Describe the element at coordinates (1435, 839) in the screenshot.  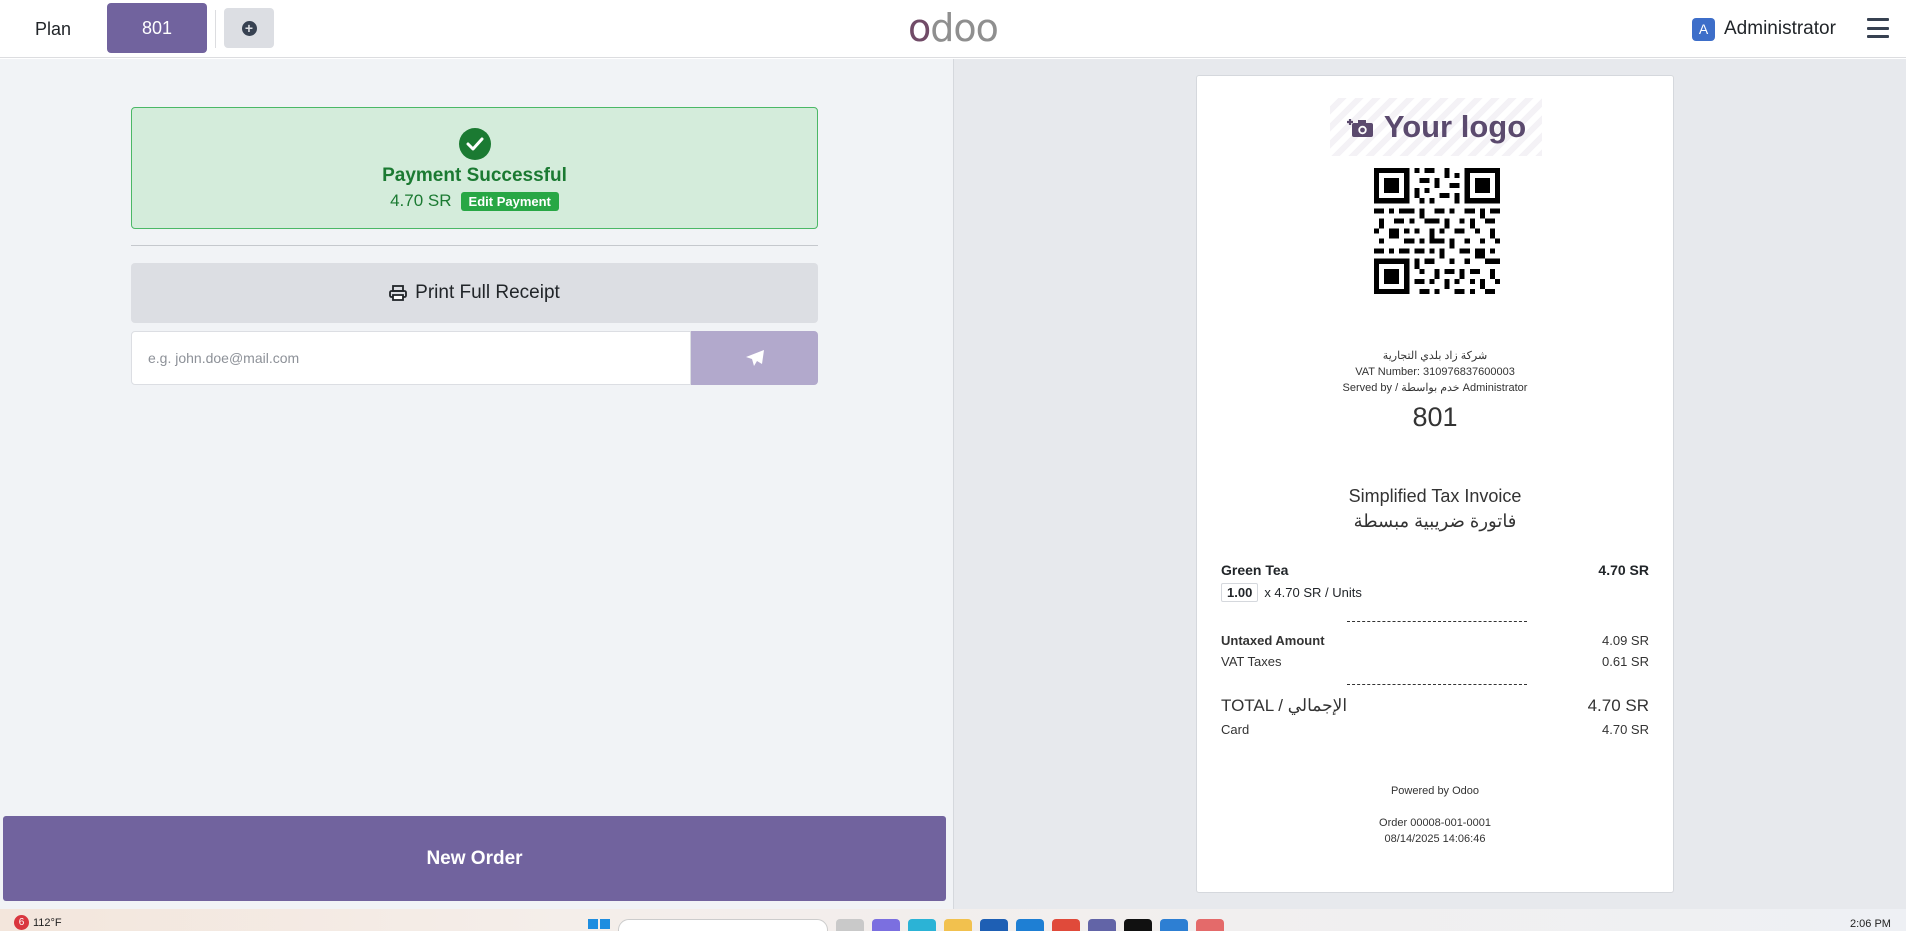
I see `order-datetime: 08/14/2025 14:06:46` at that location.